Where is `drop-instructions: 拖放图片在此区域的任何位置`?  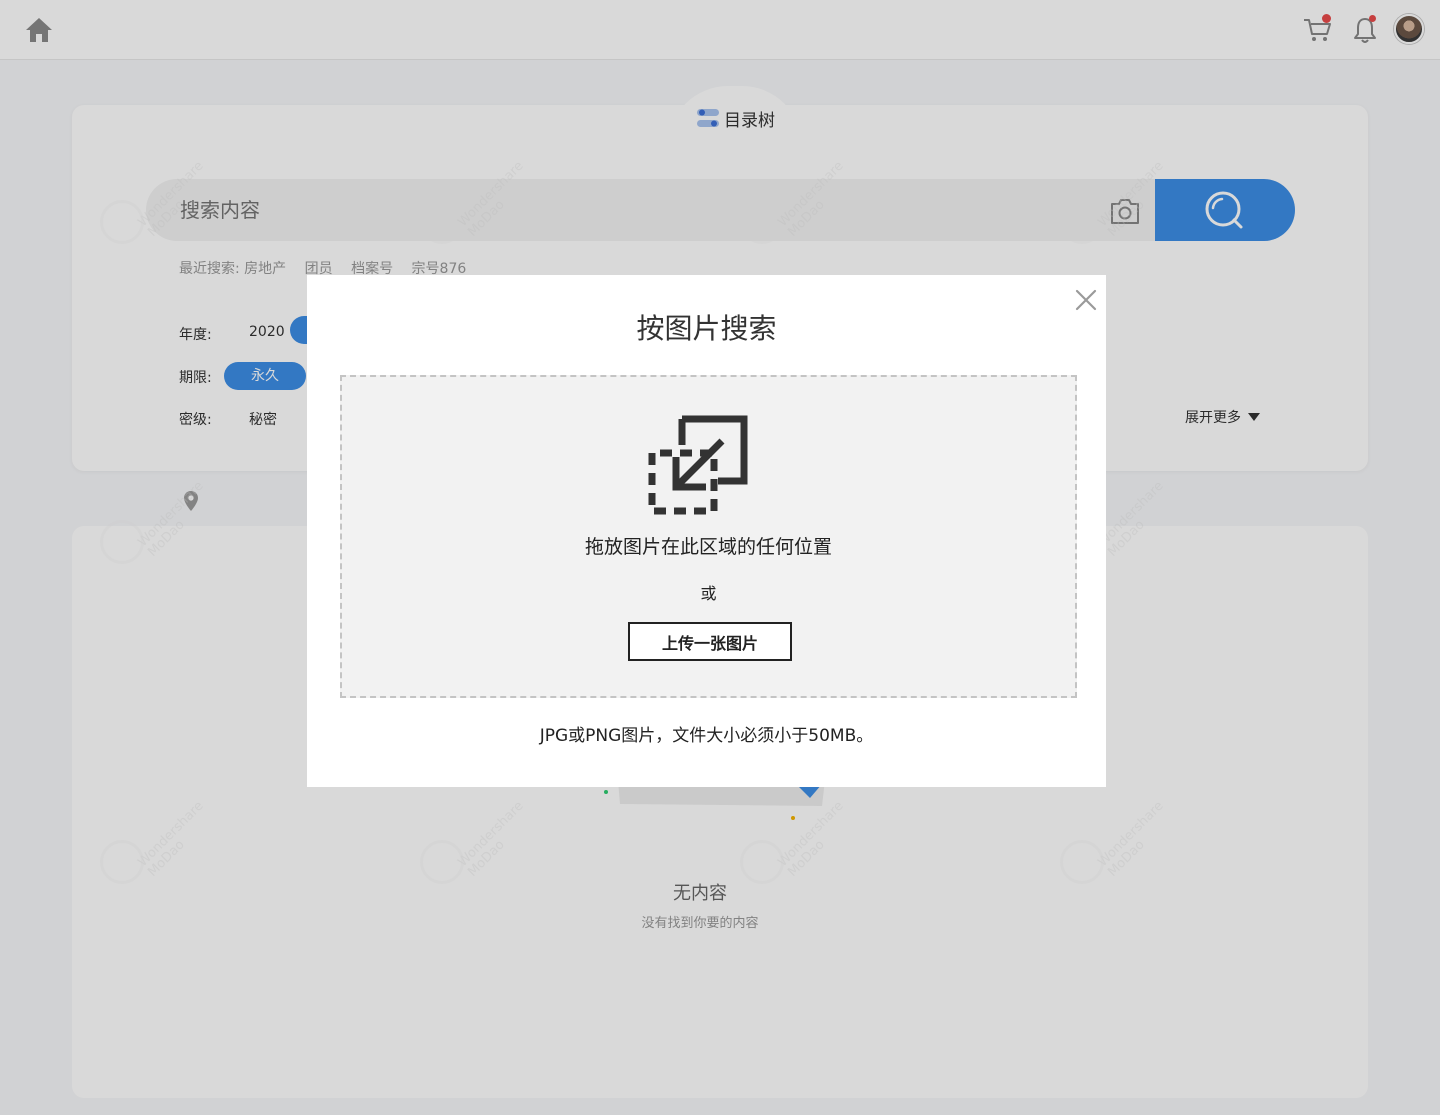 drop-instructions: 拖放图片在此区域的任何位置 is located at coordinates (708, 547).